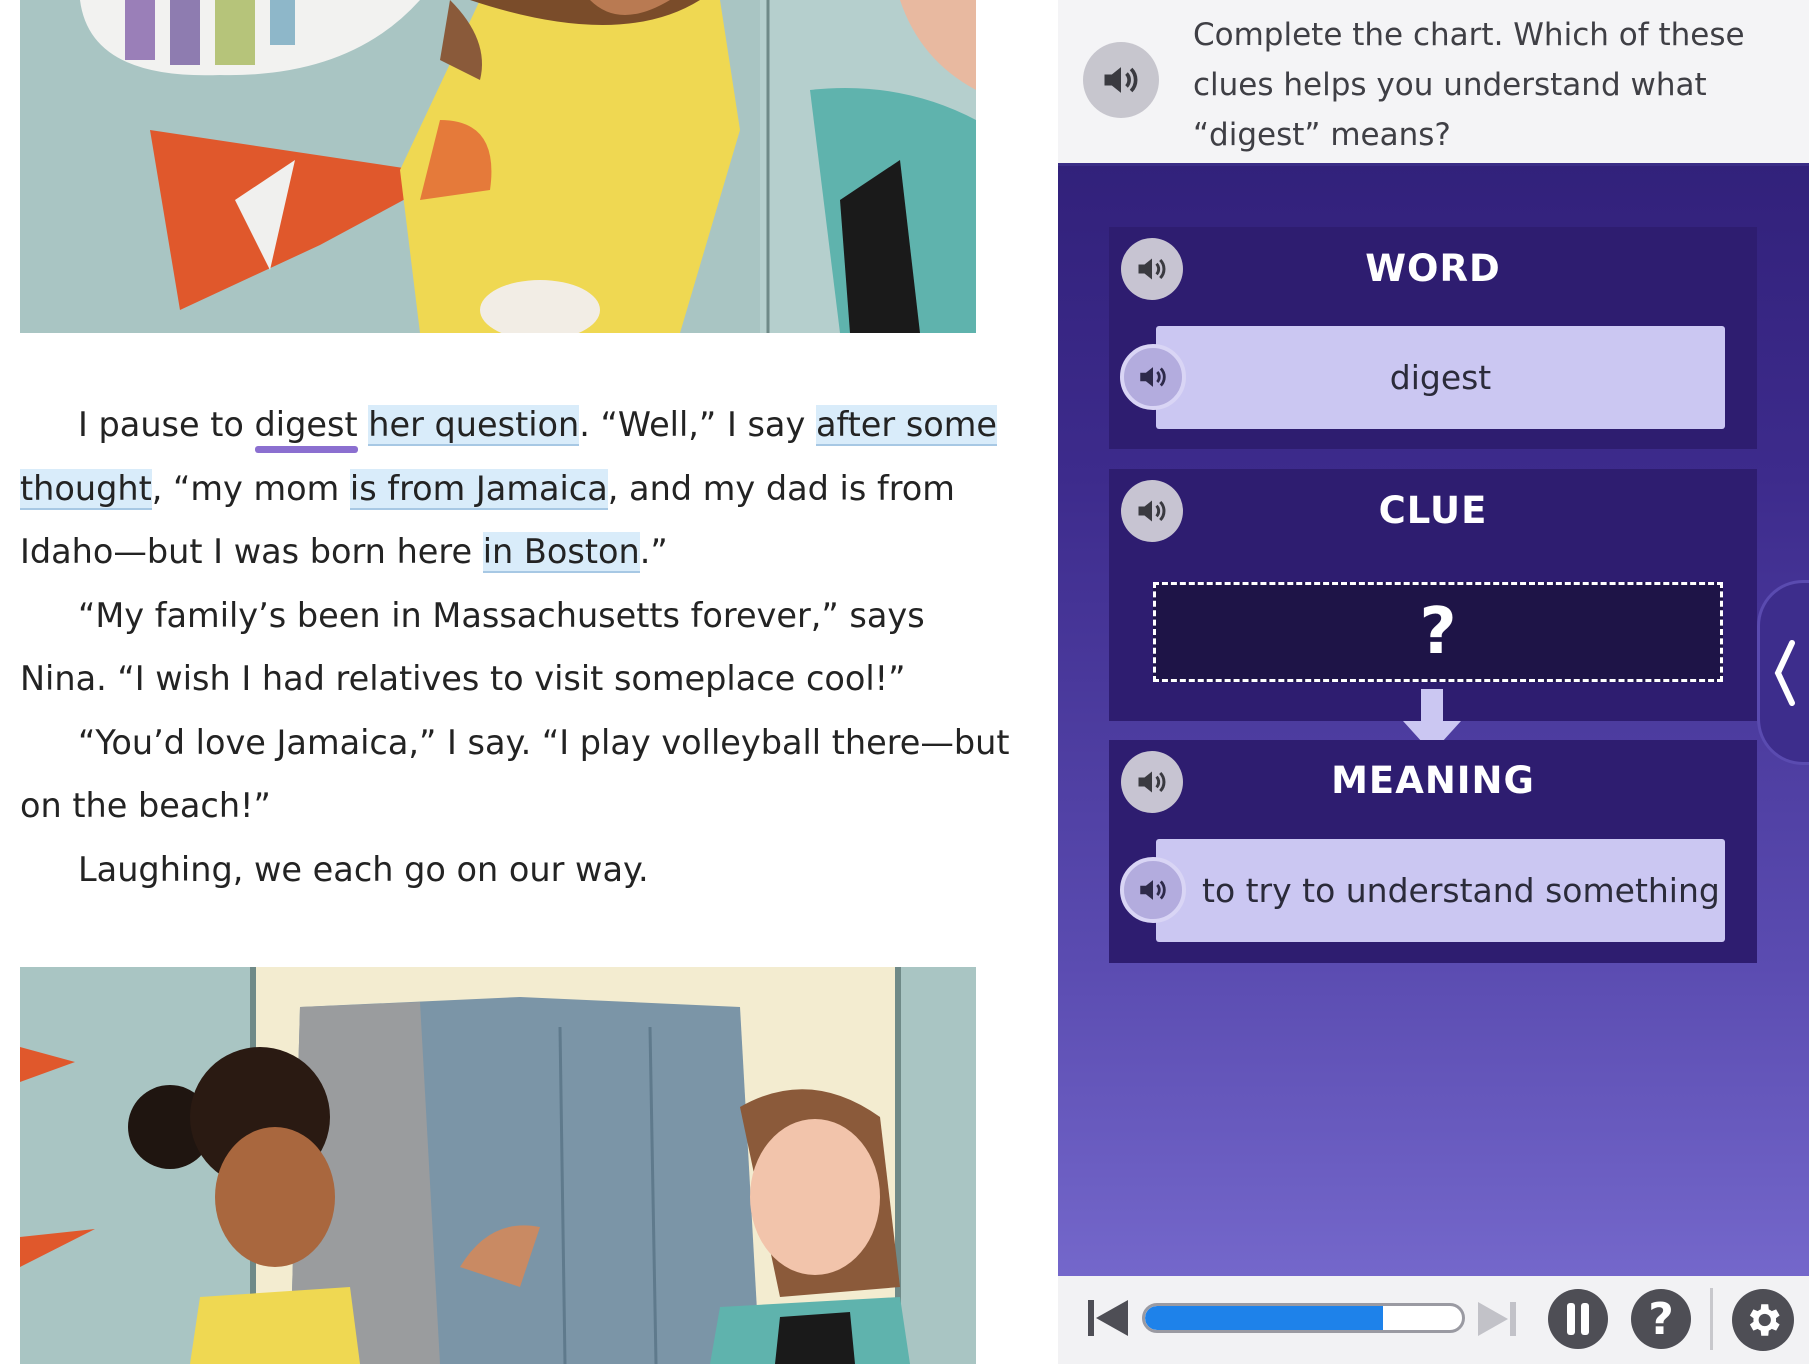  I want to click on clue-section: CLUE ?, so click(1433, 595).